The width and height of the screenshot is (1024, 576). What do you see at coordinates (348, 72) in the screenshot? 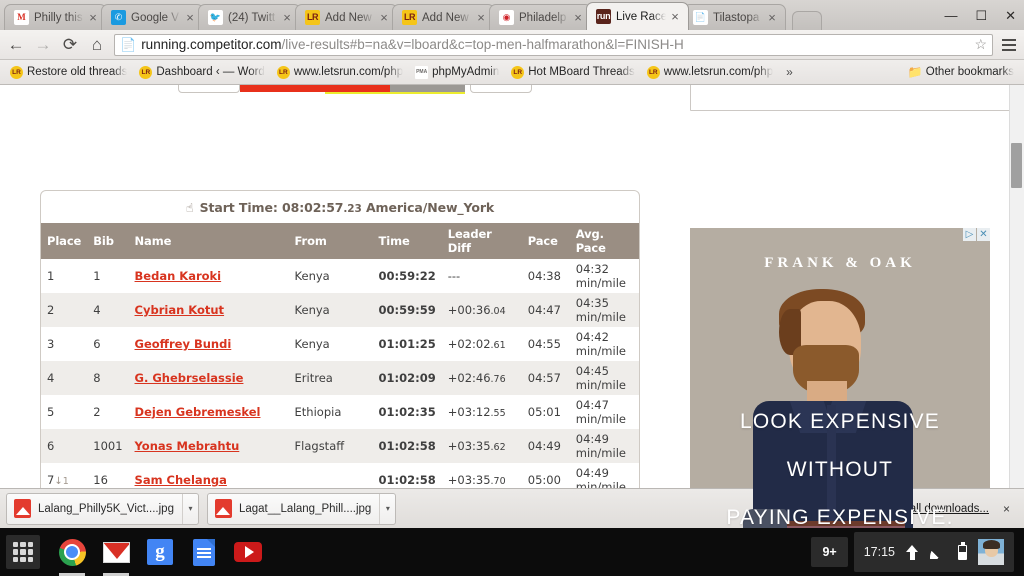
I see `bookmark-label: www.letsrun.com/php` at bounding box center [348, 72].